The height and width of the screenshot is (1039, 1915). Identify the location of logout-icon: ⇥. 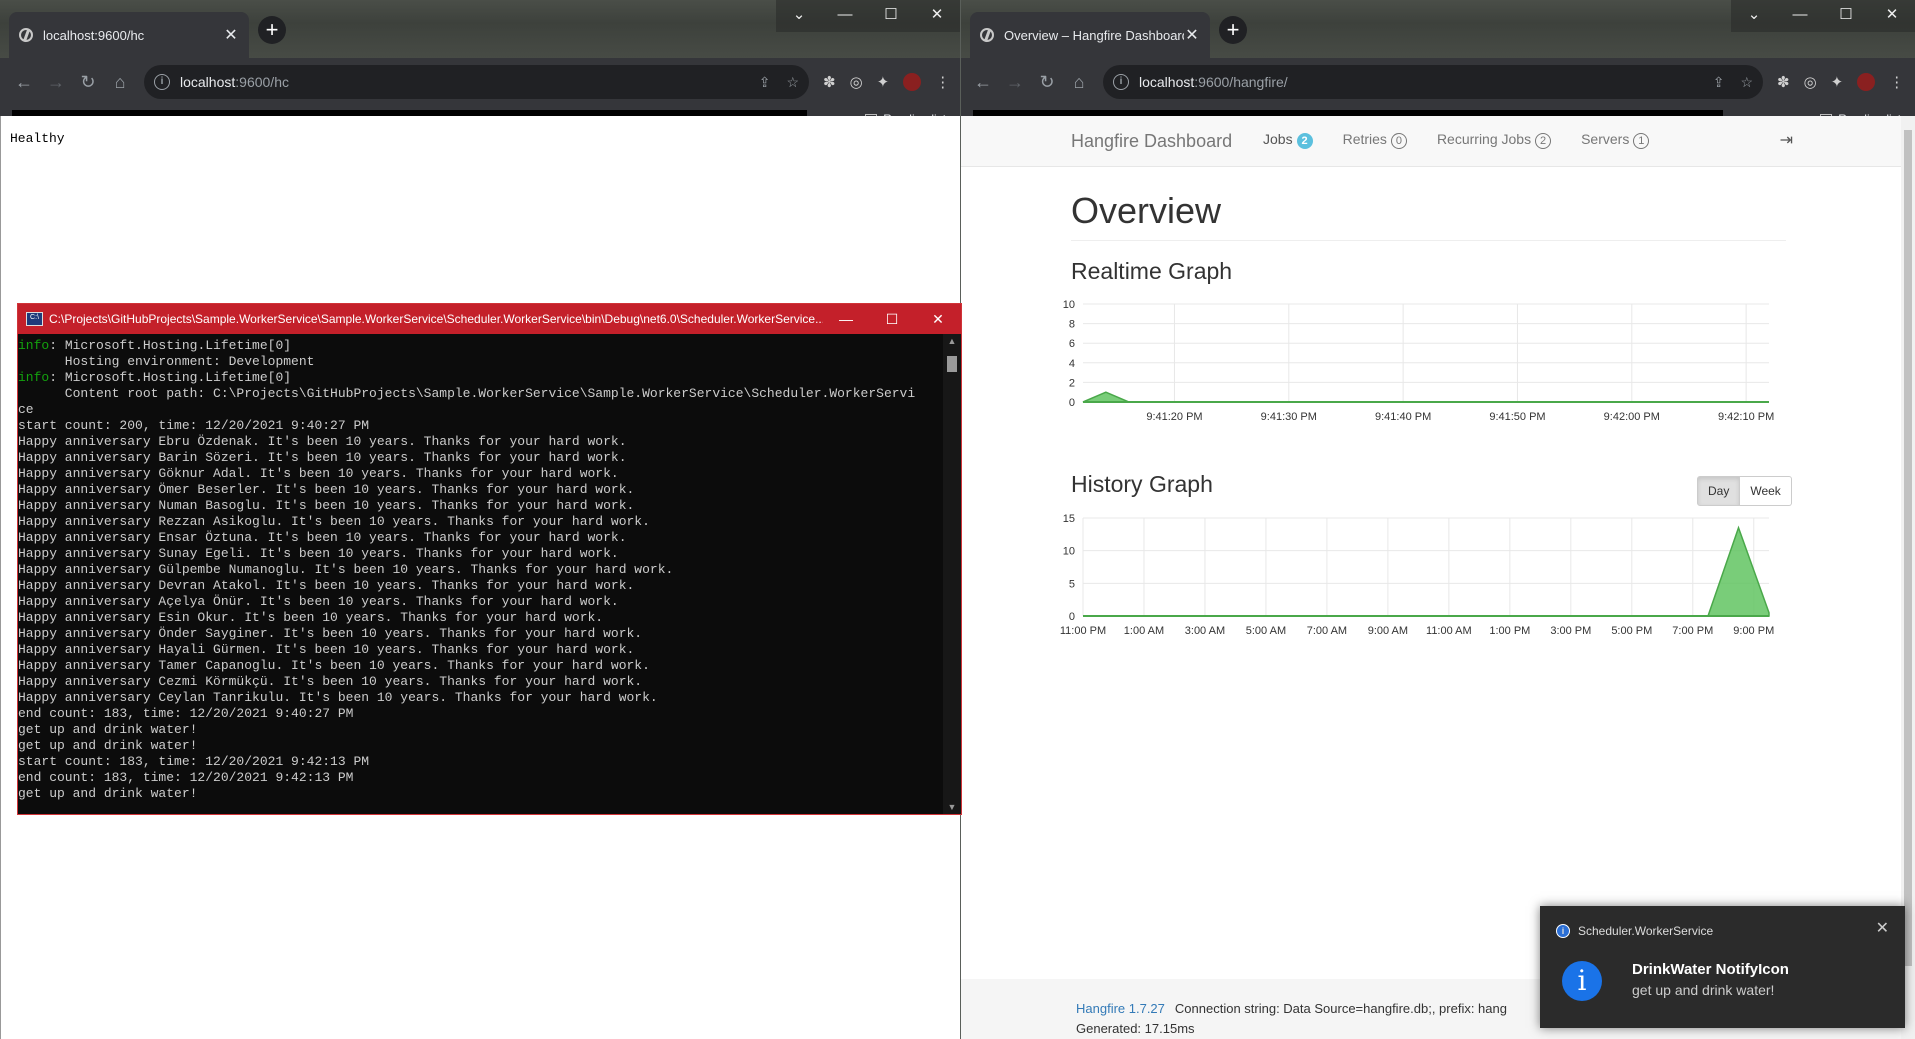
(1786, 140).